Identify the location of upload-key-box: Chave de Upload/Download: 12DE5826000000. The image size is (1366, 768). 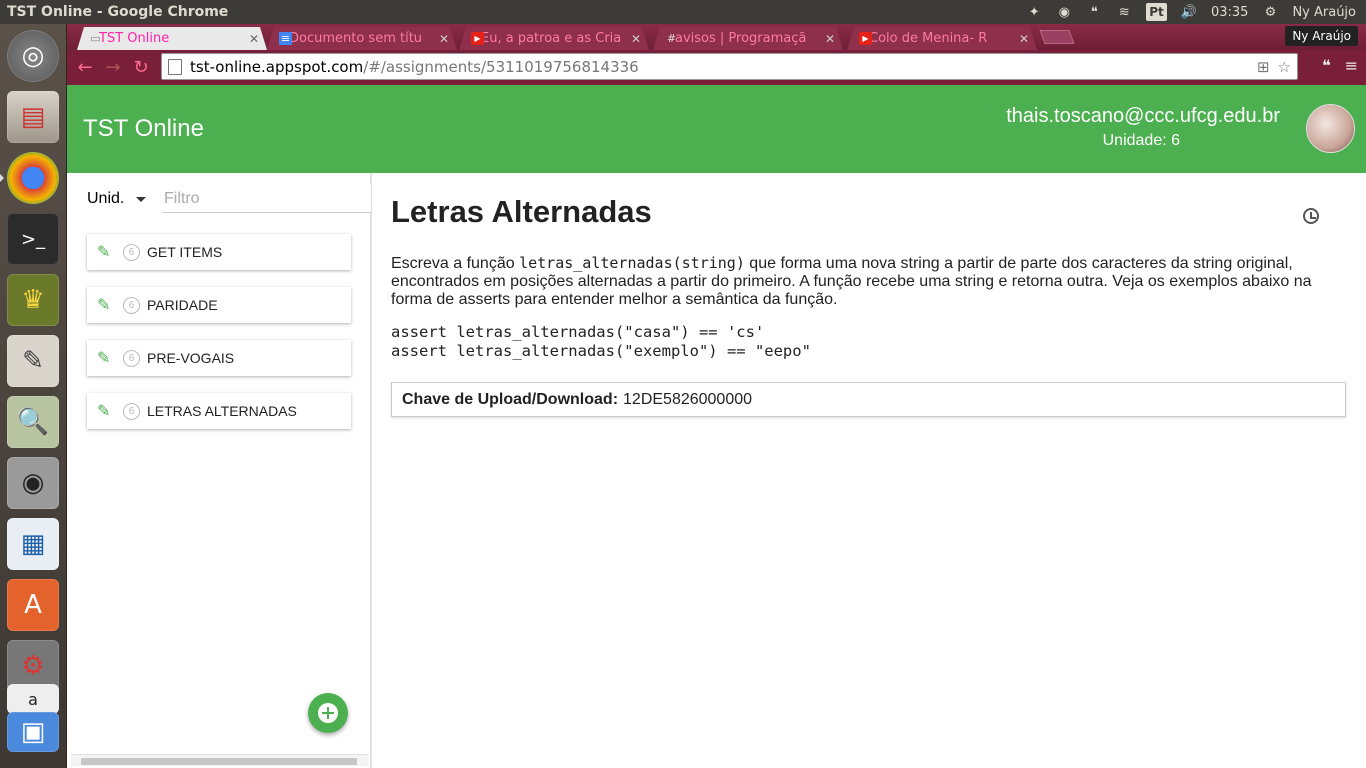
(868, 399).